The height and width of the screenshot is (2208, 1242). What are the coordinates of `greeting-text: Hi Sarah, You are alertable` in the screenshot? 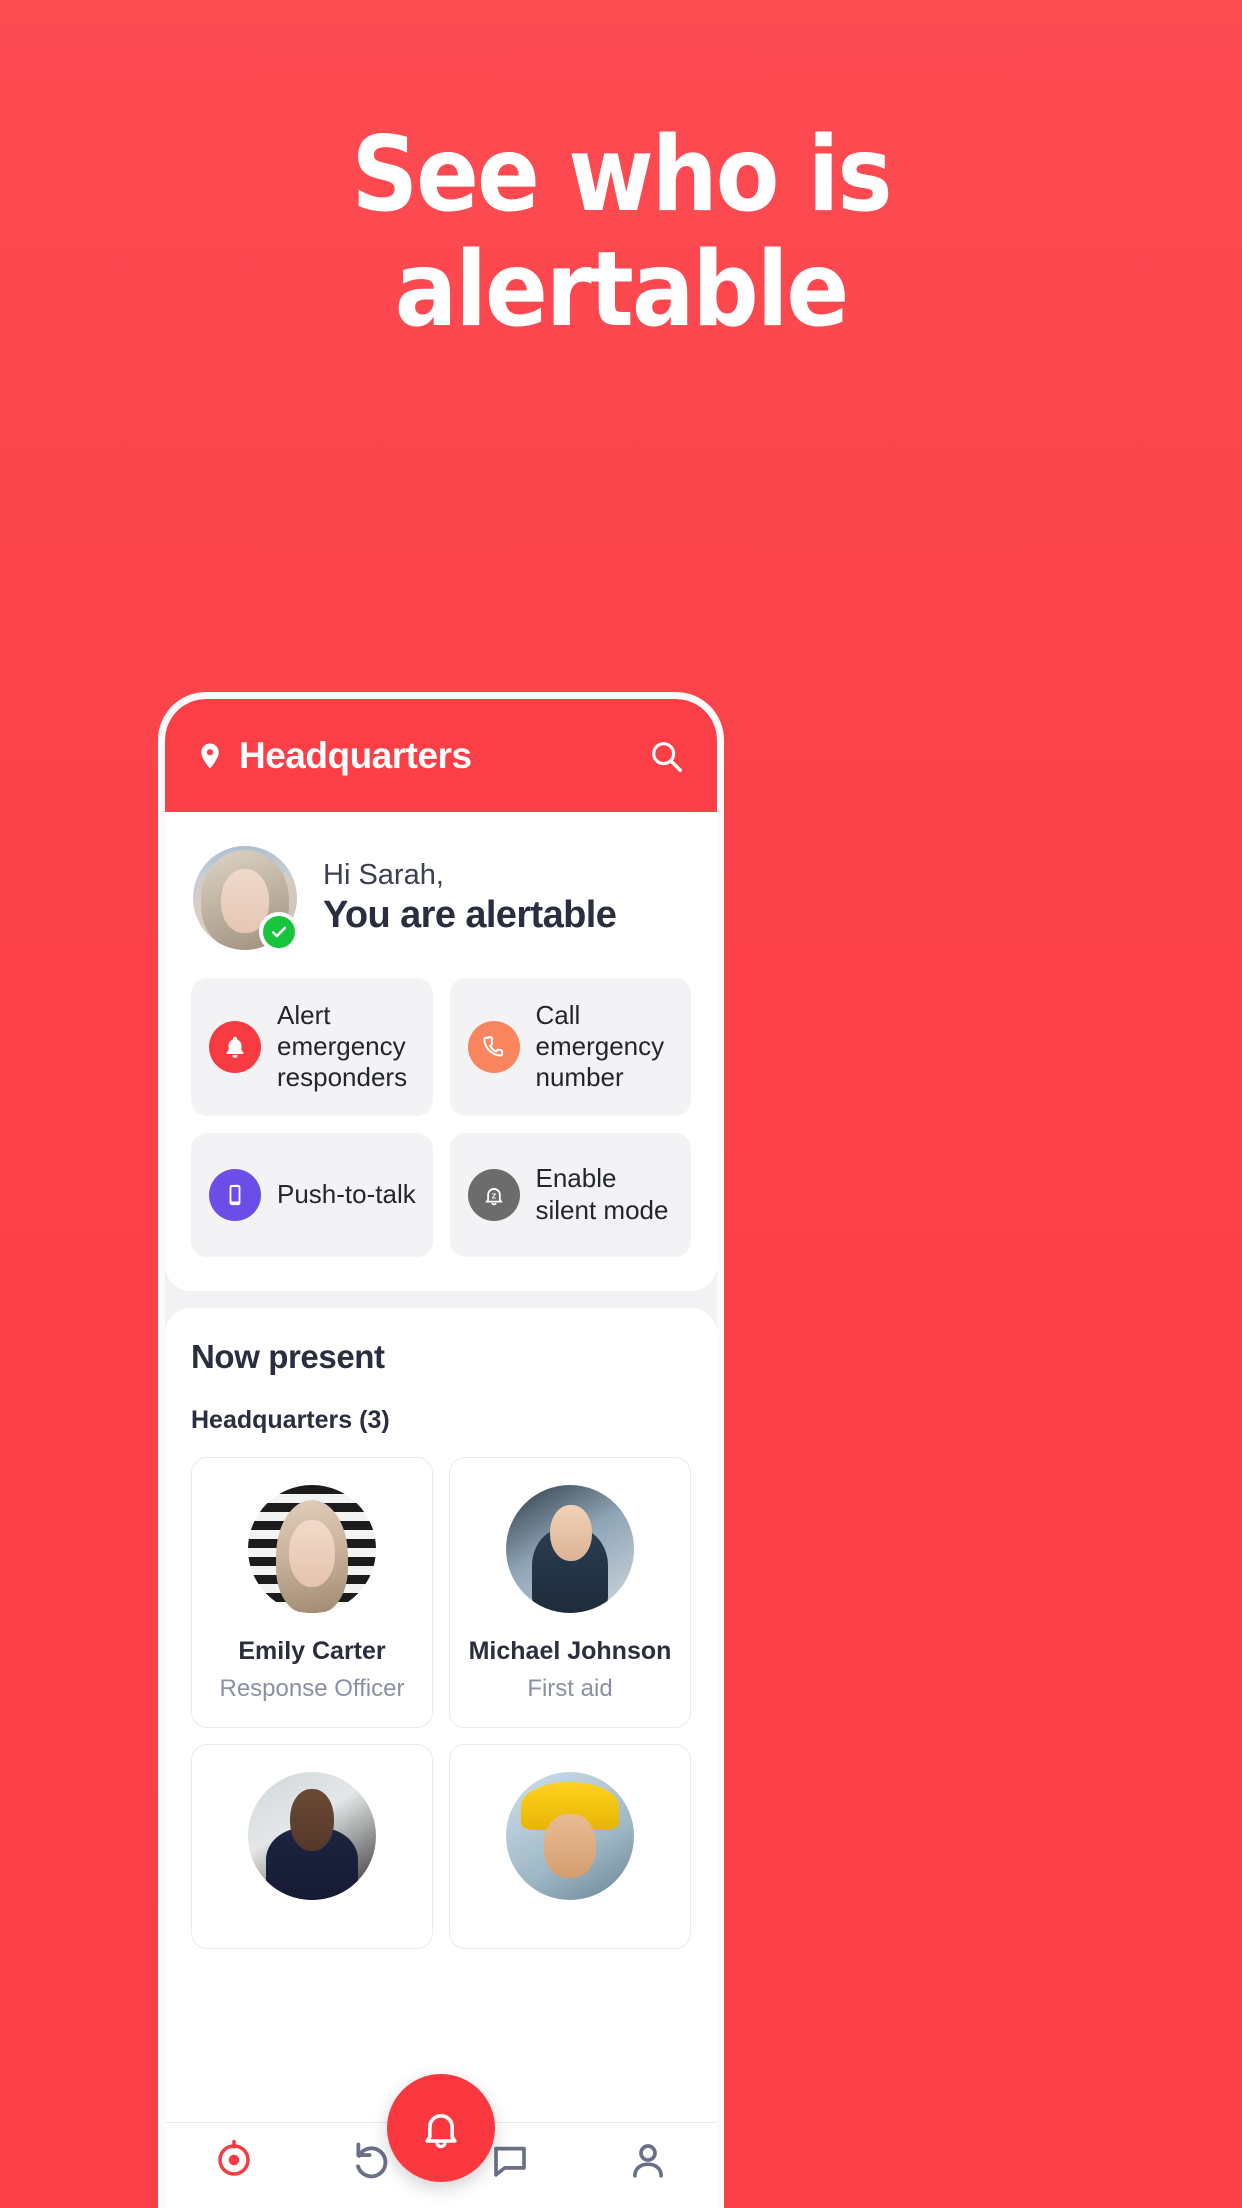 It's located at (470, 898).